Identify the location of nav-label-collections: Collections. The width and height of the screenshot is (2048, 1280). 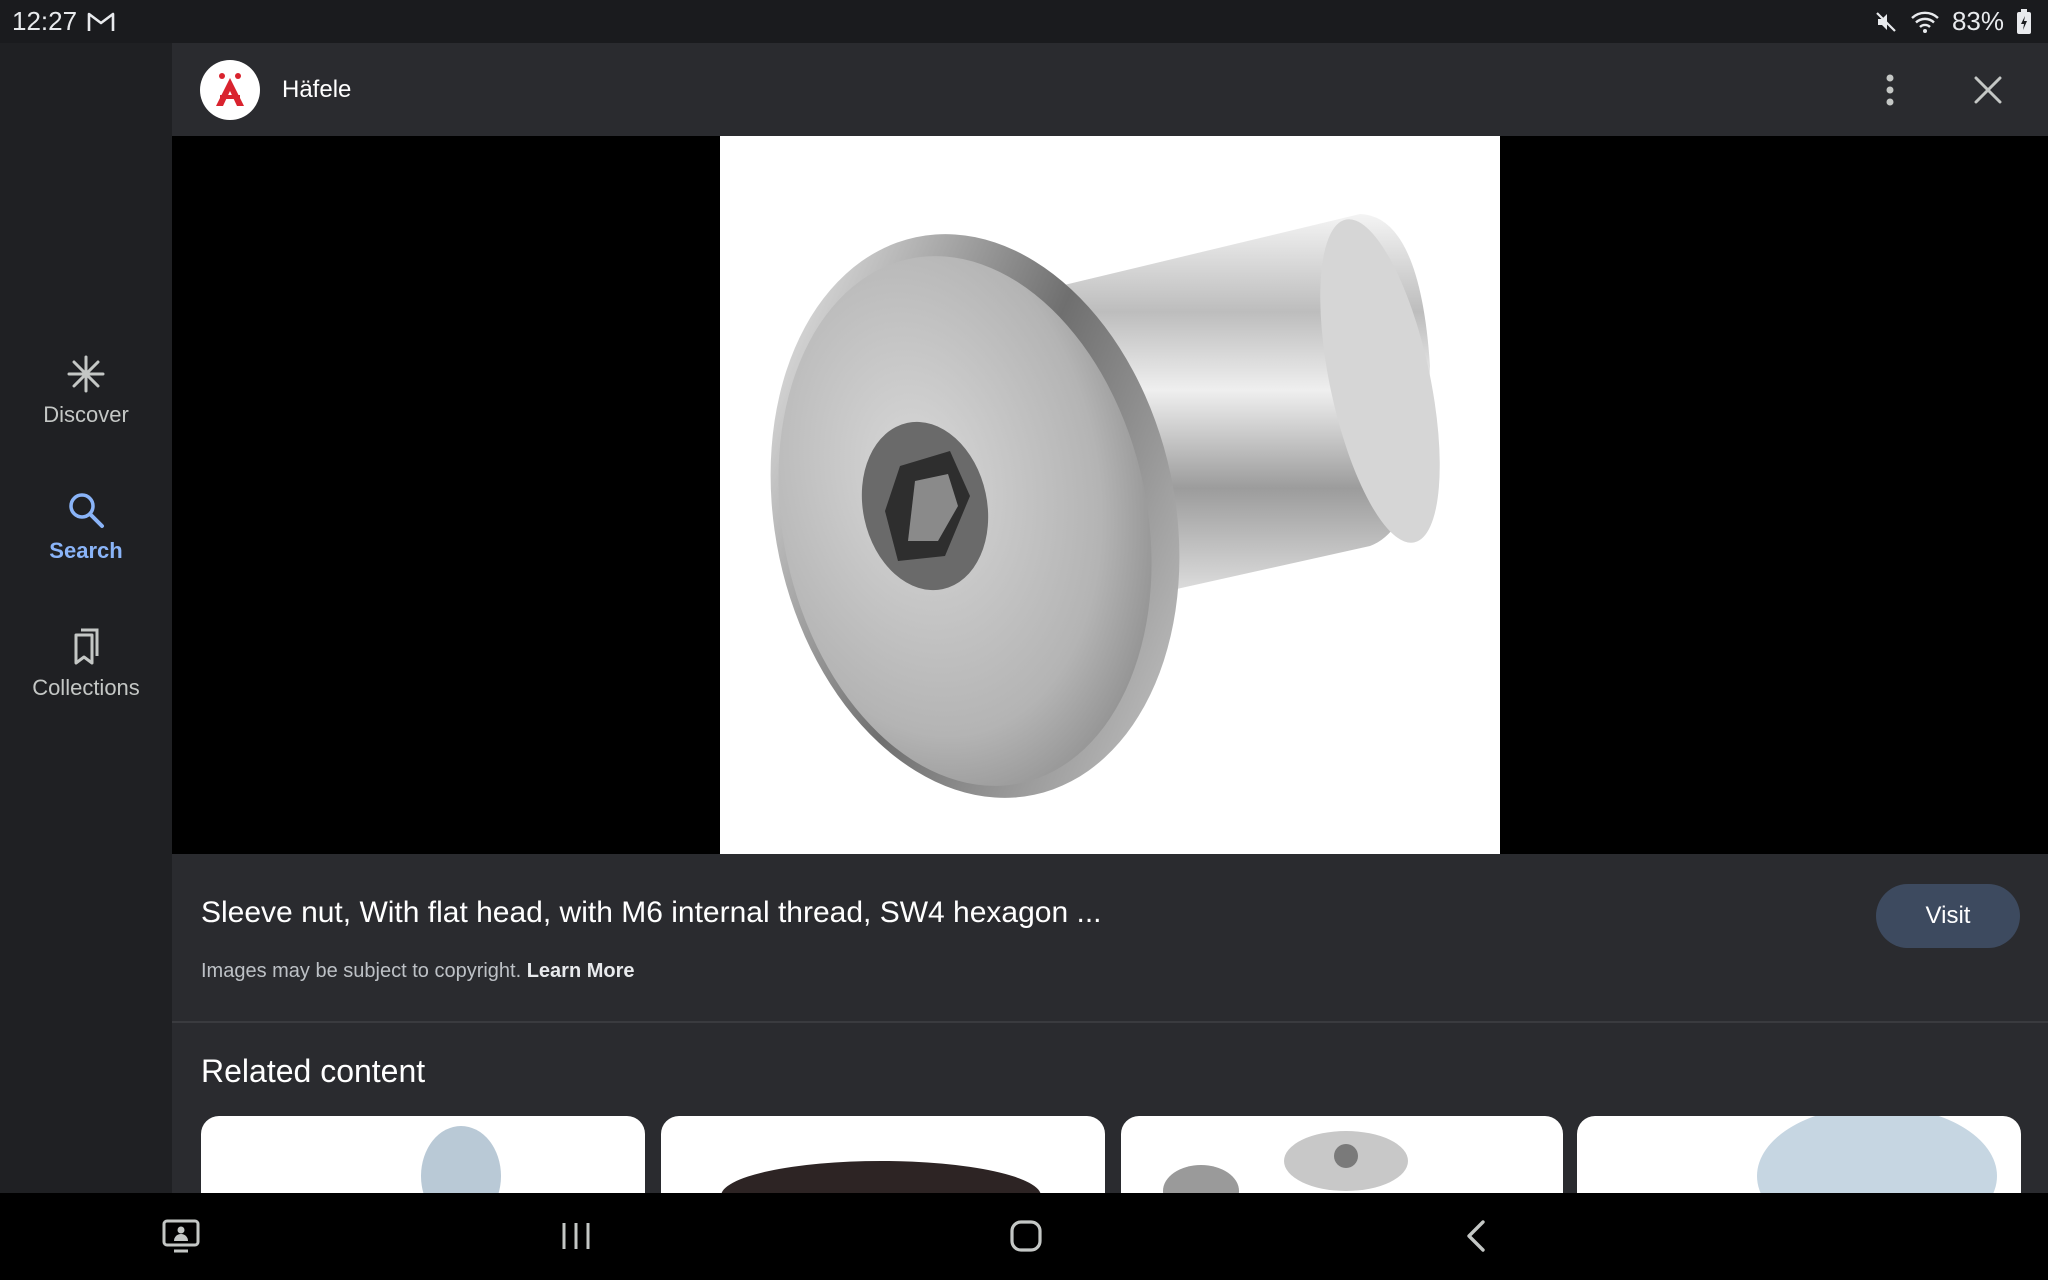
(86, 687).